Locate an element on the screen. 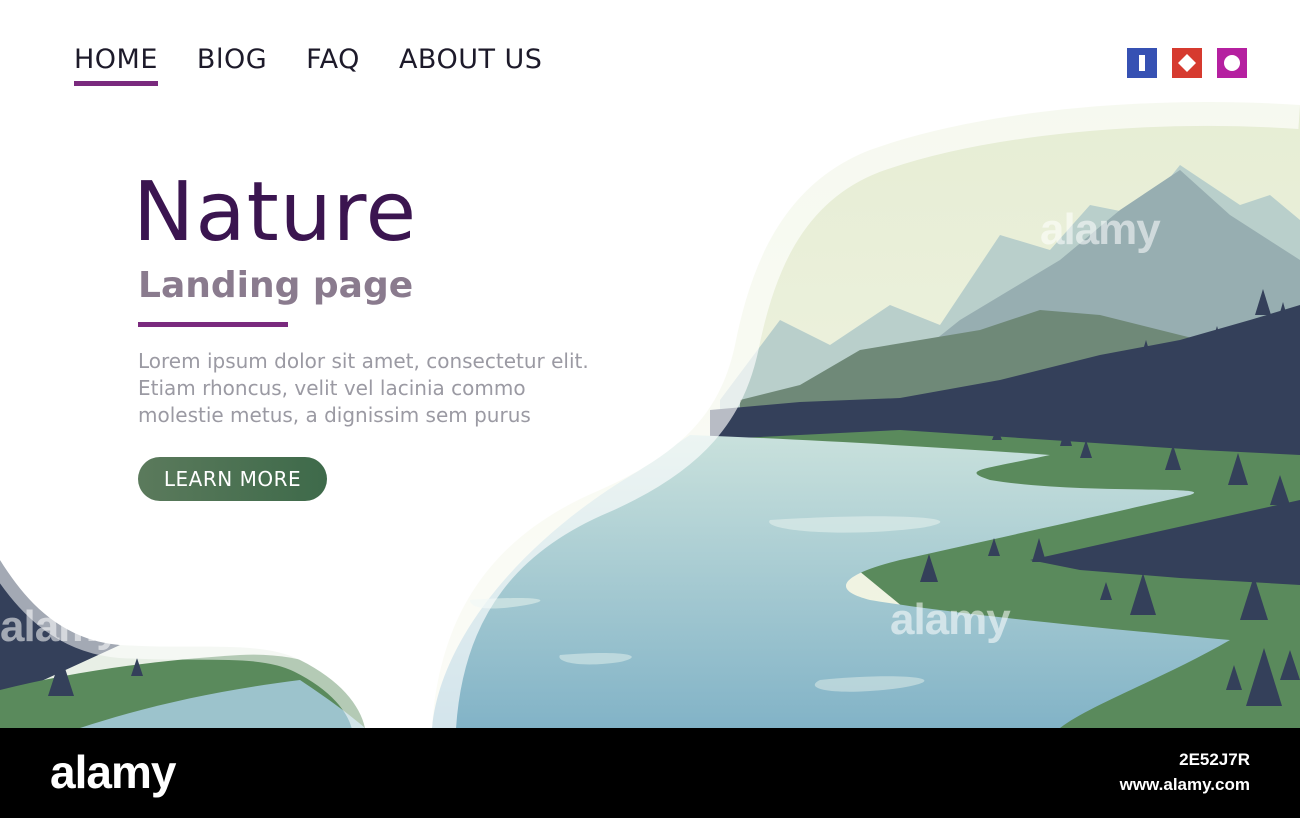 This screenshot has height=818, width=1300. diamond-icon is located at coordinates (1187, 63).